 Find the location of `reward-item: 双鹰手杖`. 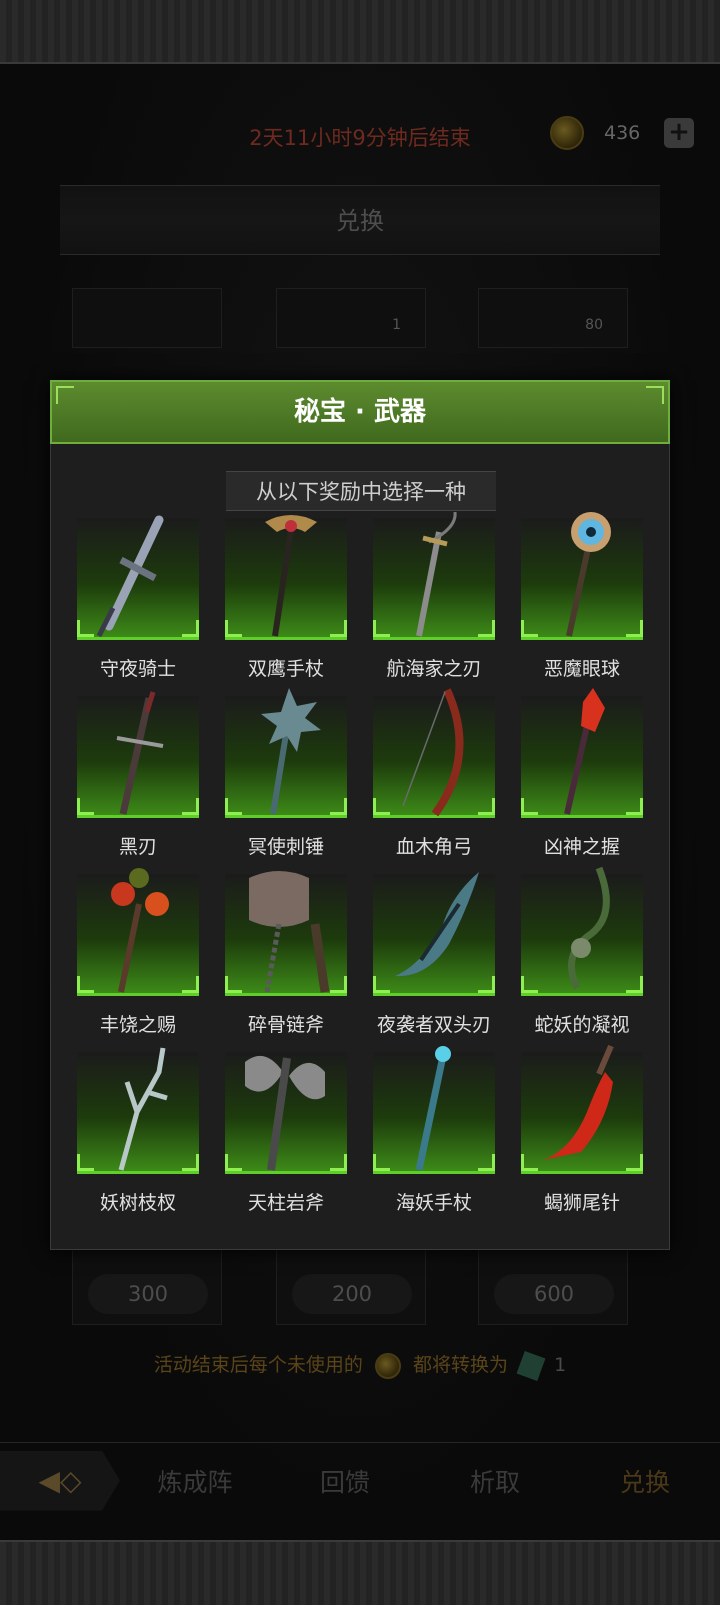

reward-item: 双鹰手杖 is located at coordinates (286, 597).